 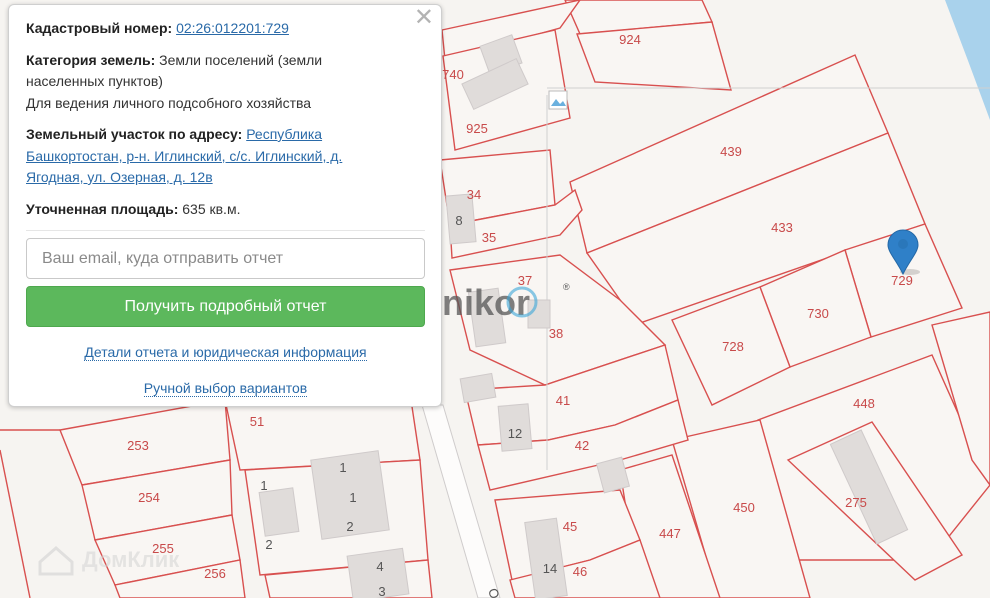 What do you see at coordinates (477, 128) in the screenshot?
I see `plot-label: 925` at bounding box center [477, 128].